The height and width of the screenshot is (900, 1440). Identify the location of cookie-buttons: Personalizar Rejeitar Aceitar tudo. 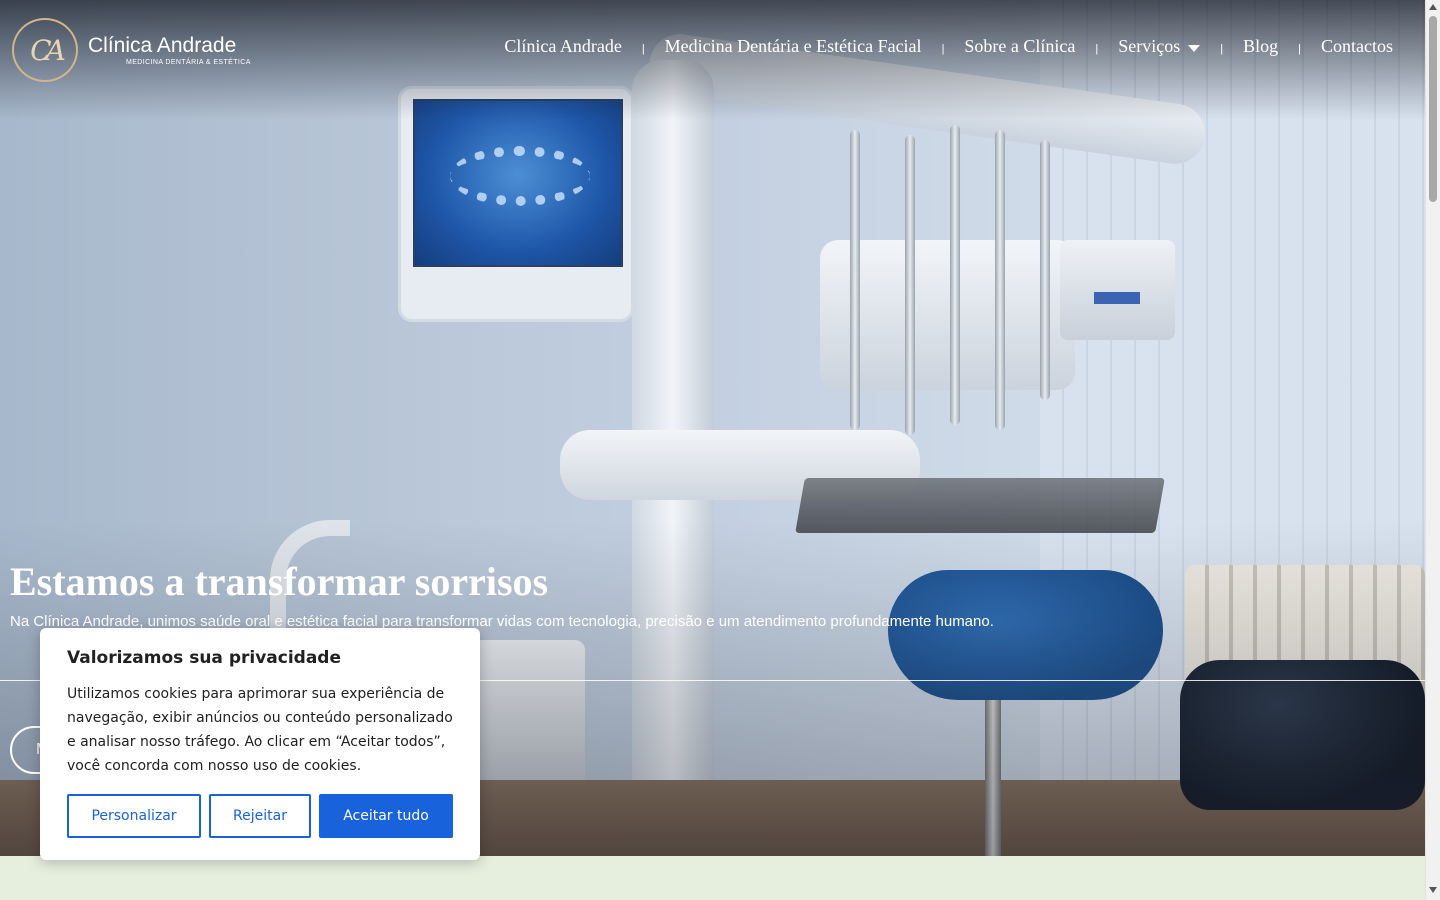
(260, 816).